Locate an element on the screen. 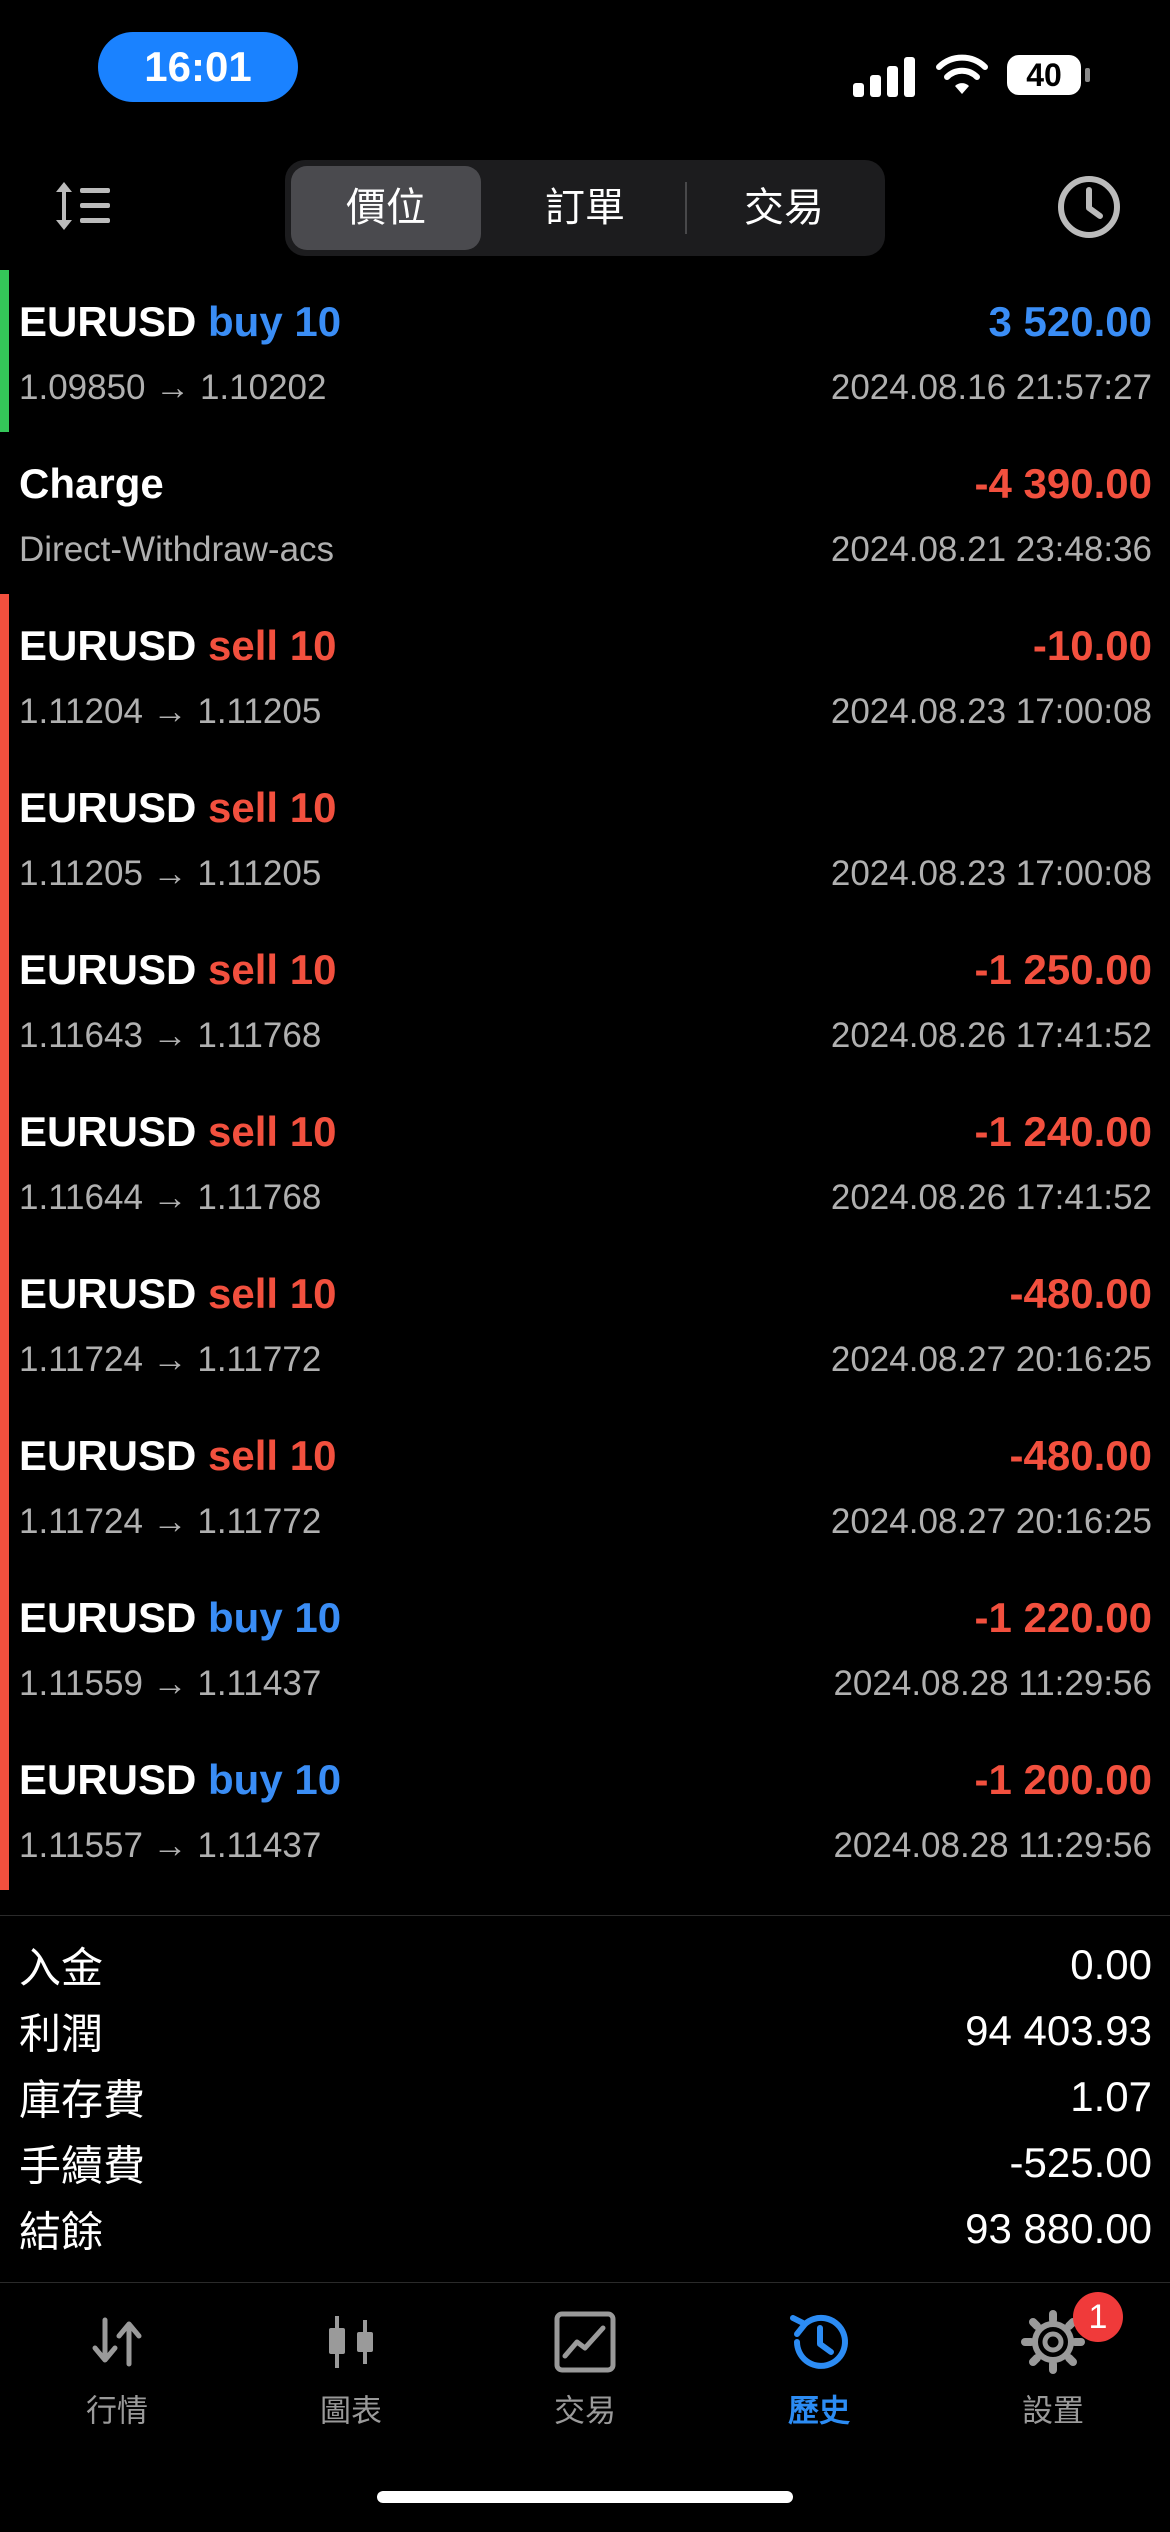 This screenshot has height=2532, width=1170. settings-badge: 1 is located at coordinates (1098, 2317).